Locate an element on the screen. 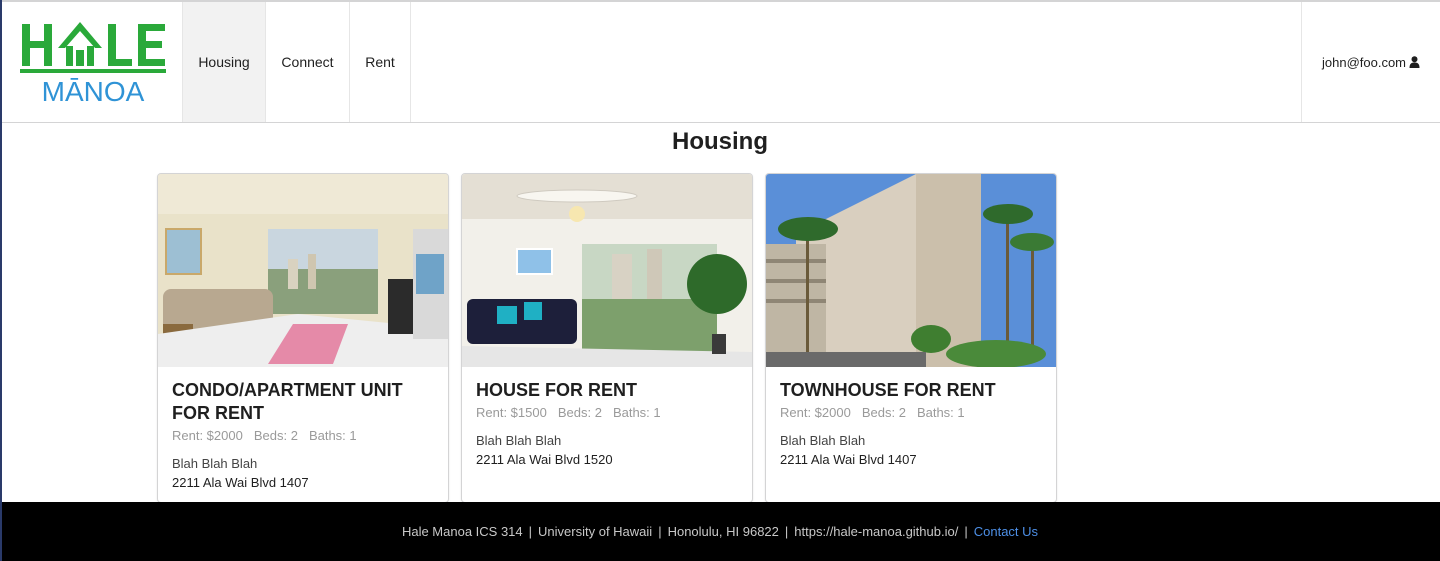  listing-address: 2211 Ala Wai Blvd 1520 is located at coordinates (544, 459).